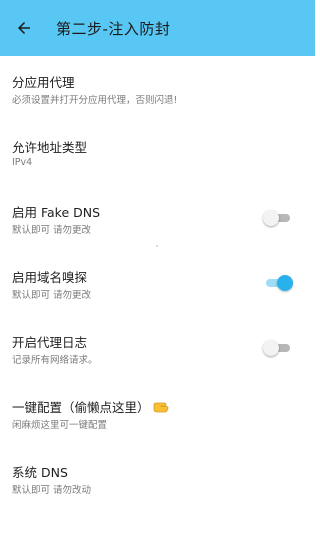  What do you see at coordinates (60, 425) in the screenshot?
I see `setting-subtitle: 闲麻烦这里可一键配置` at bounding box center [60, 425].